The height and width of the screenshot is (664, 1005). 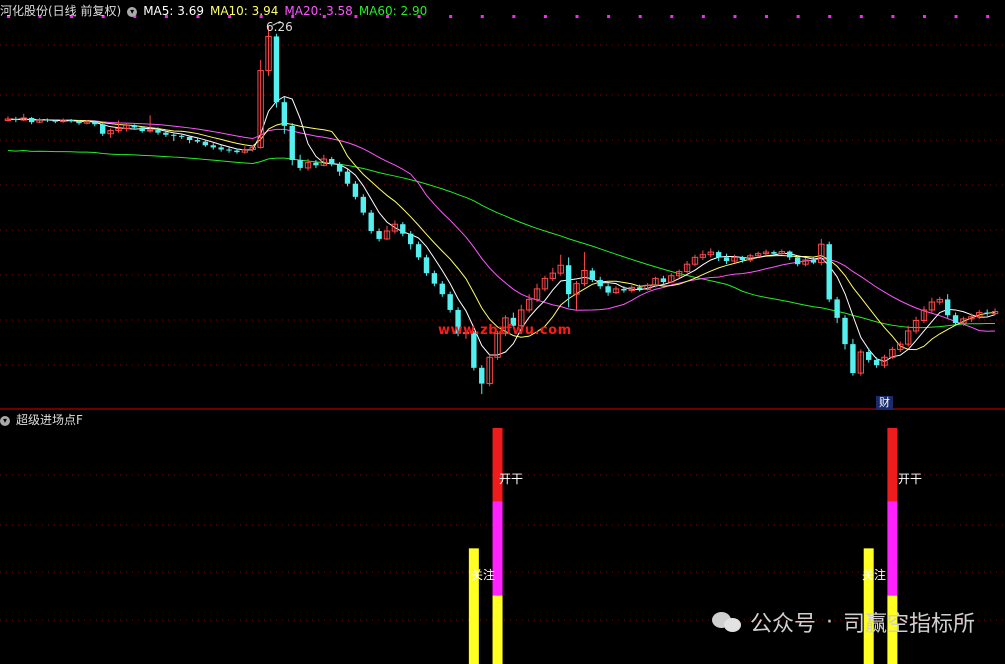 What do you see at coordinates (393, 11) in the screenshot?
I see `ma60-value: MA60: 2.90` at bounding box center [393, 11].